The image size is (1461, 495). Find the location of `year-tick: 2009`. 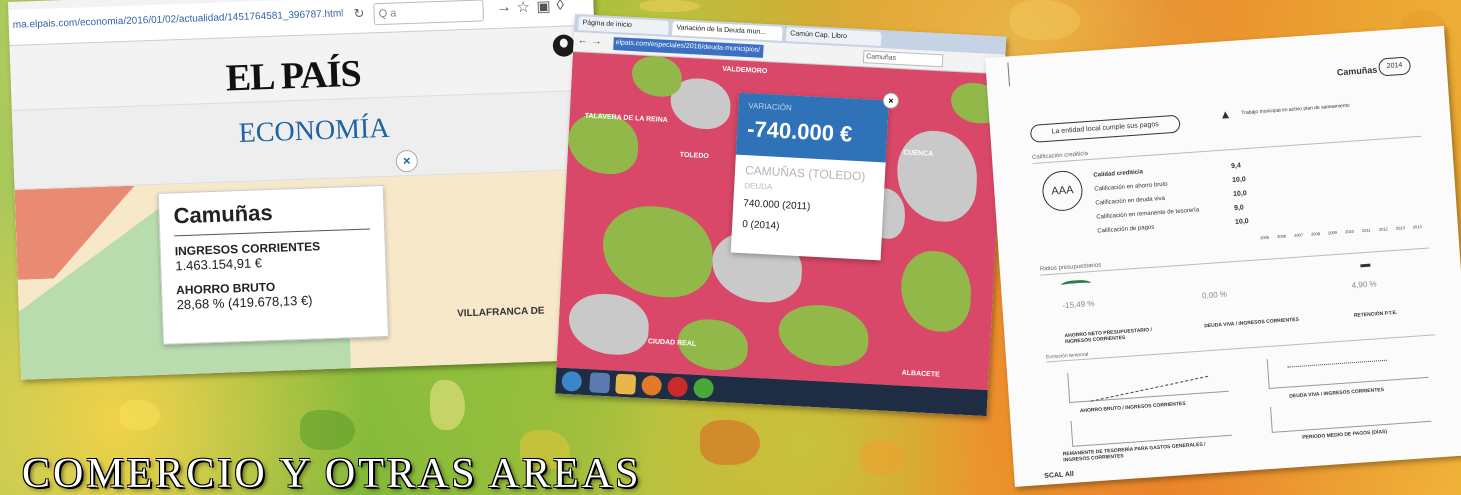

year-tick: 2009 is located at coordinates (1332, 232).